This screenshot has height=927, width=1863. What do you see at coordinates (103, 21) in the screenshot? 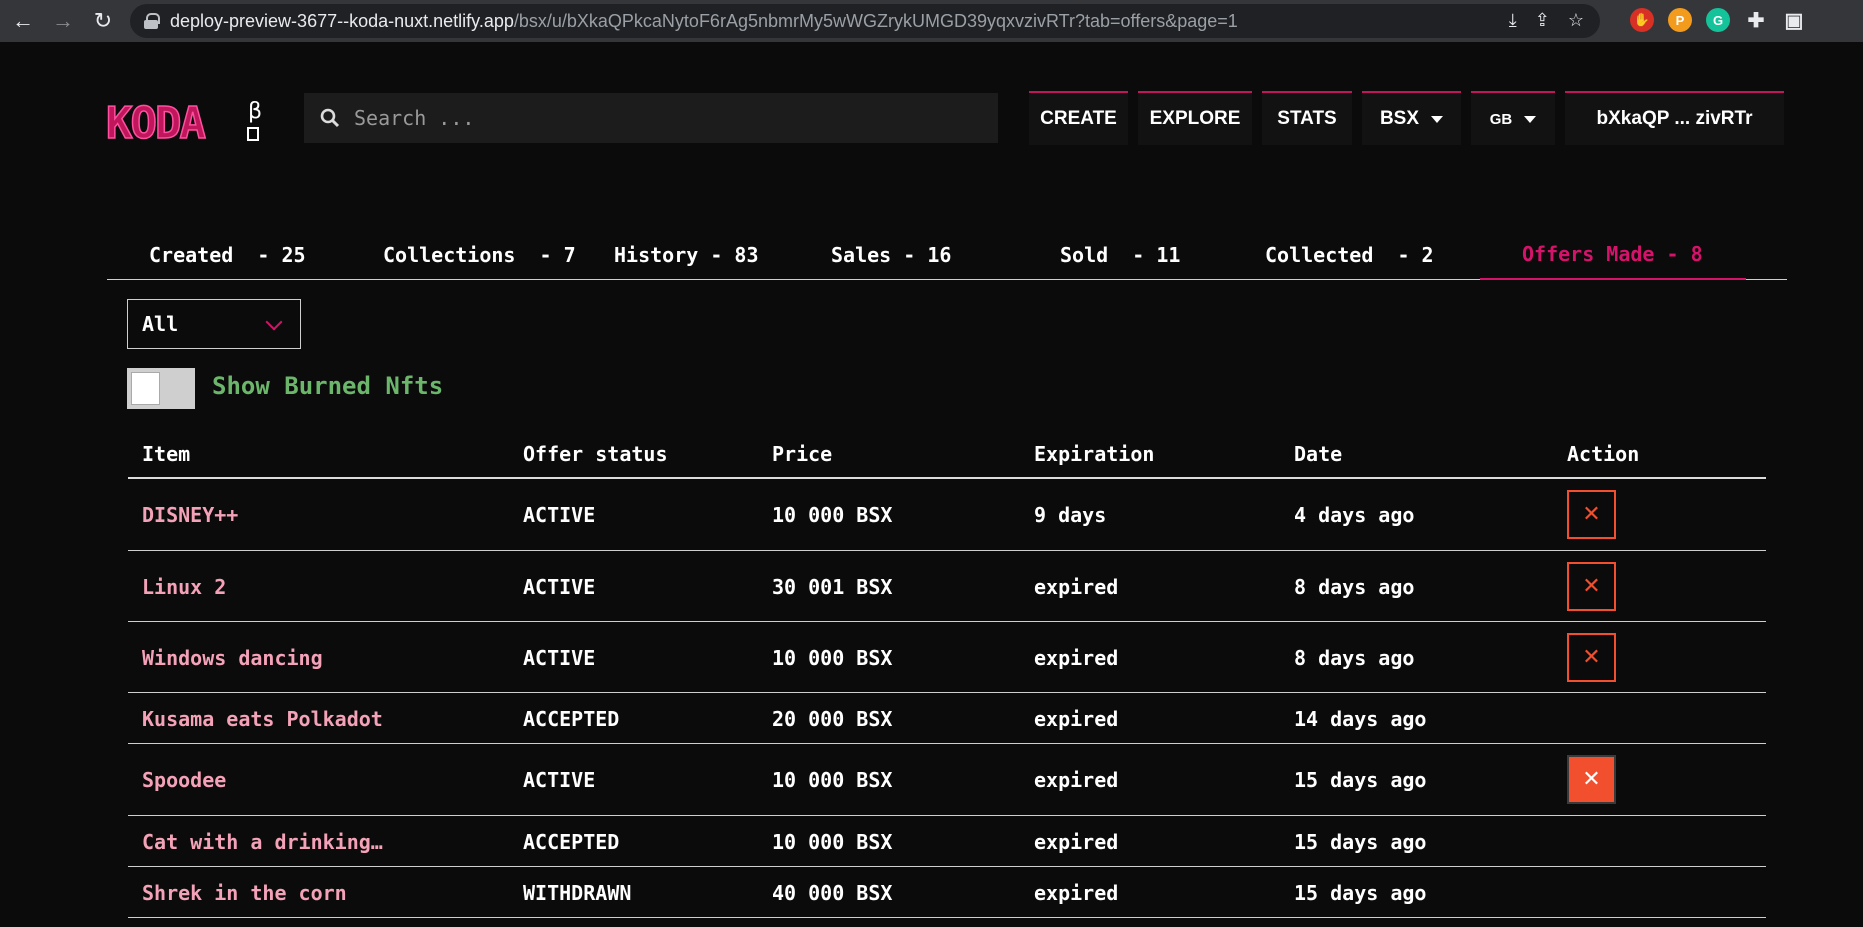
I see `reload-icon: ↻` at bounding box center [103, 21].